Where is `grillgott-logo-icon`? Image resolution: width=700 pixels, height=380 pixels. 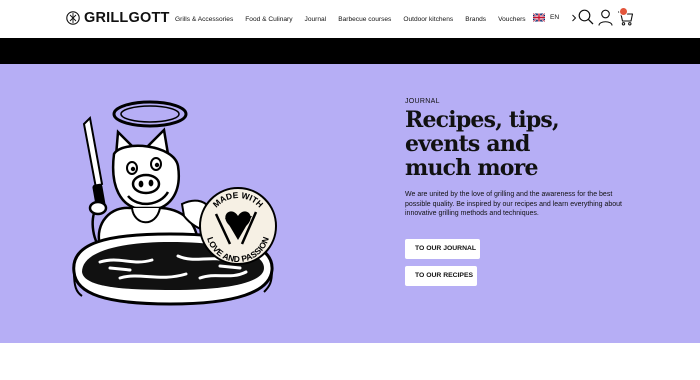 grillgott-logo-icon is located at coordinates (73, 18).